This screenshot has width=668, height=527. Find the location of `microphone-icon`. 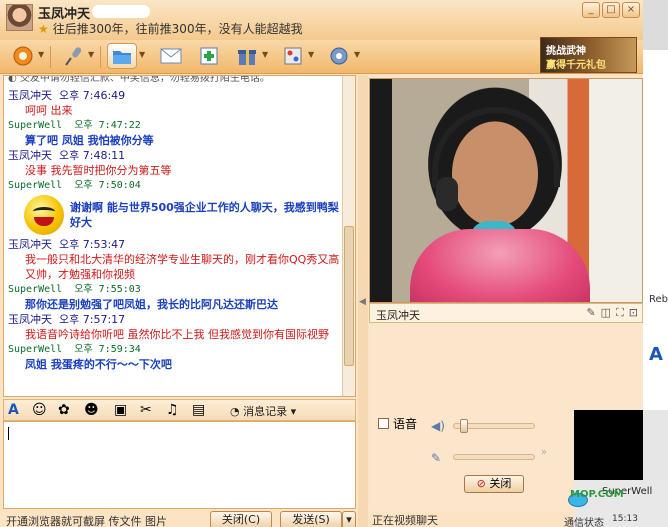

microphone-icon is located at coordinates (73, 56).